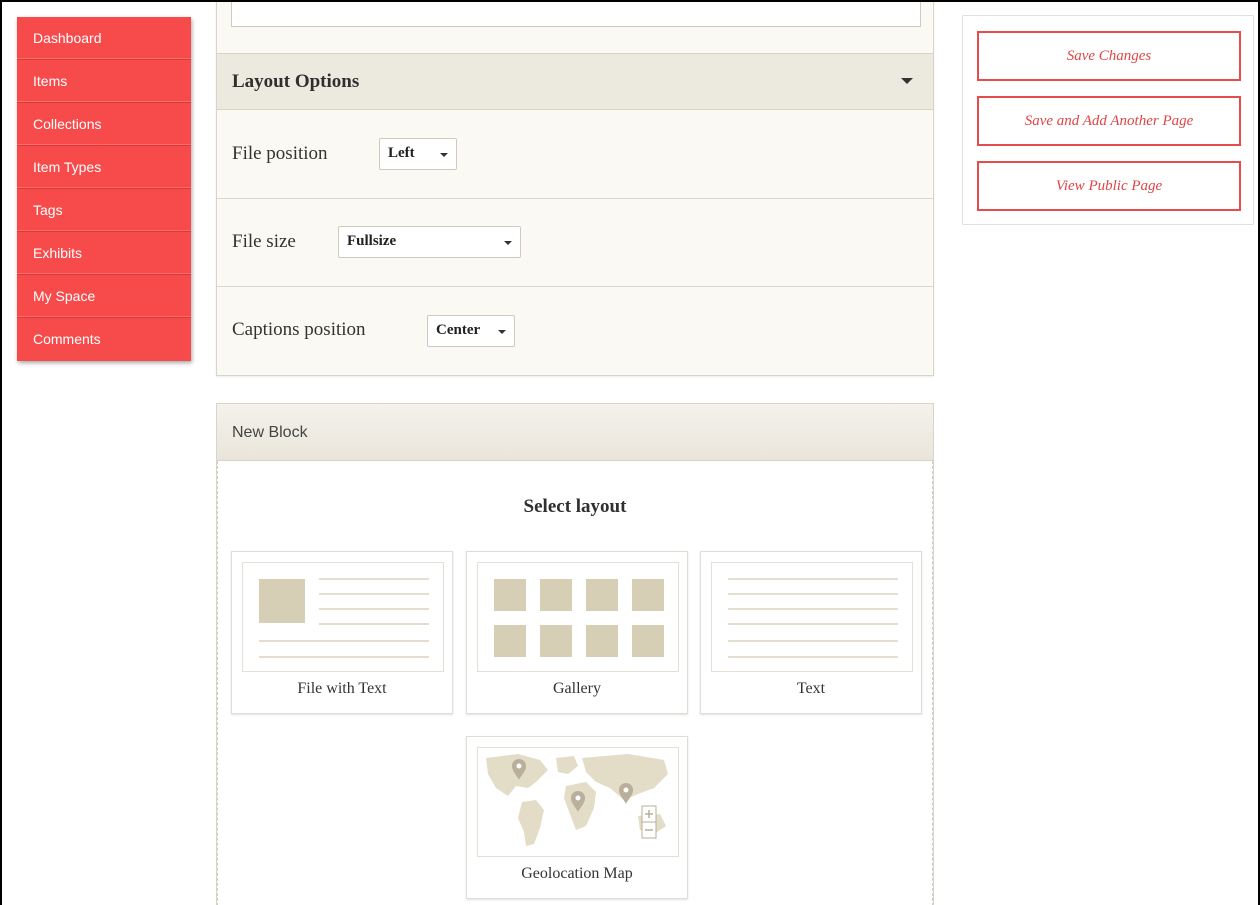 The image size is (1260, 905). I want to click on text-editor-field, so click(576, 13).